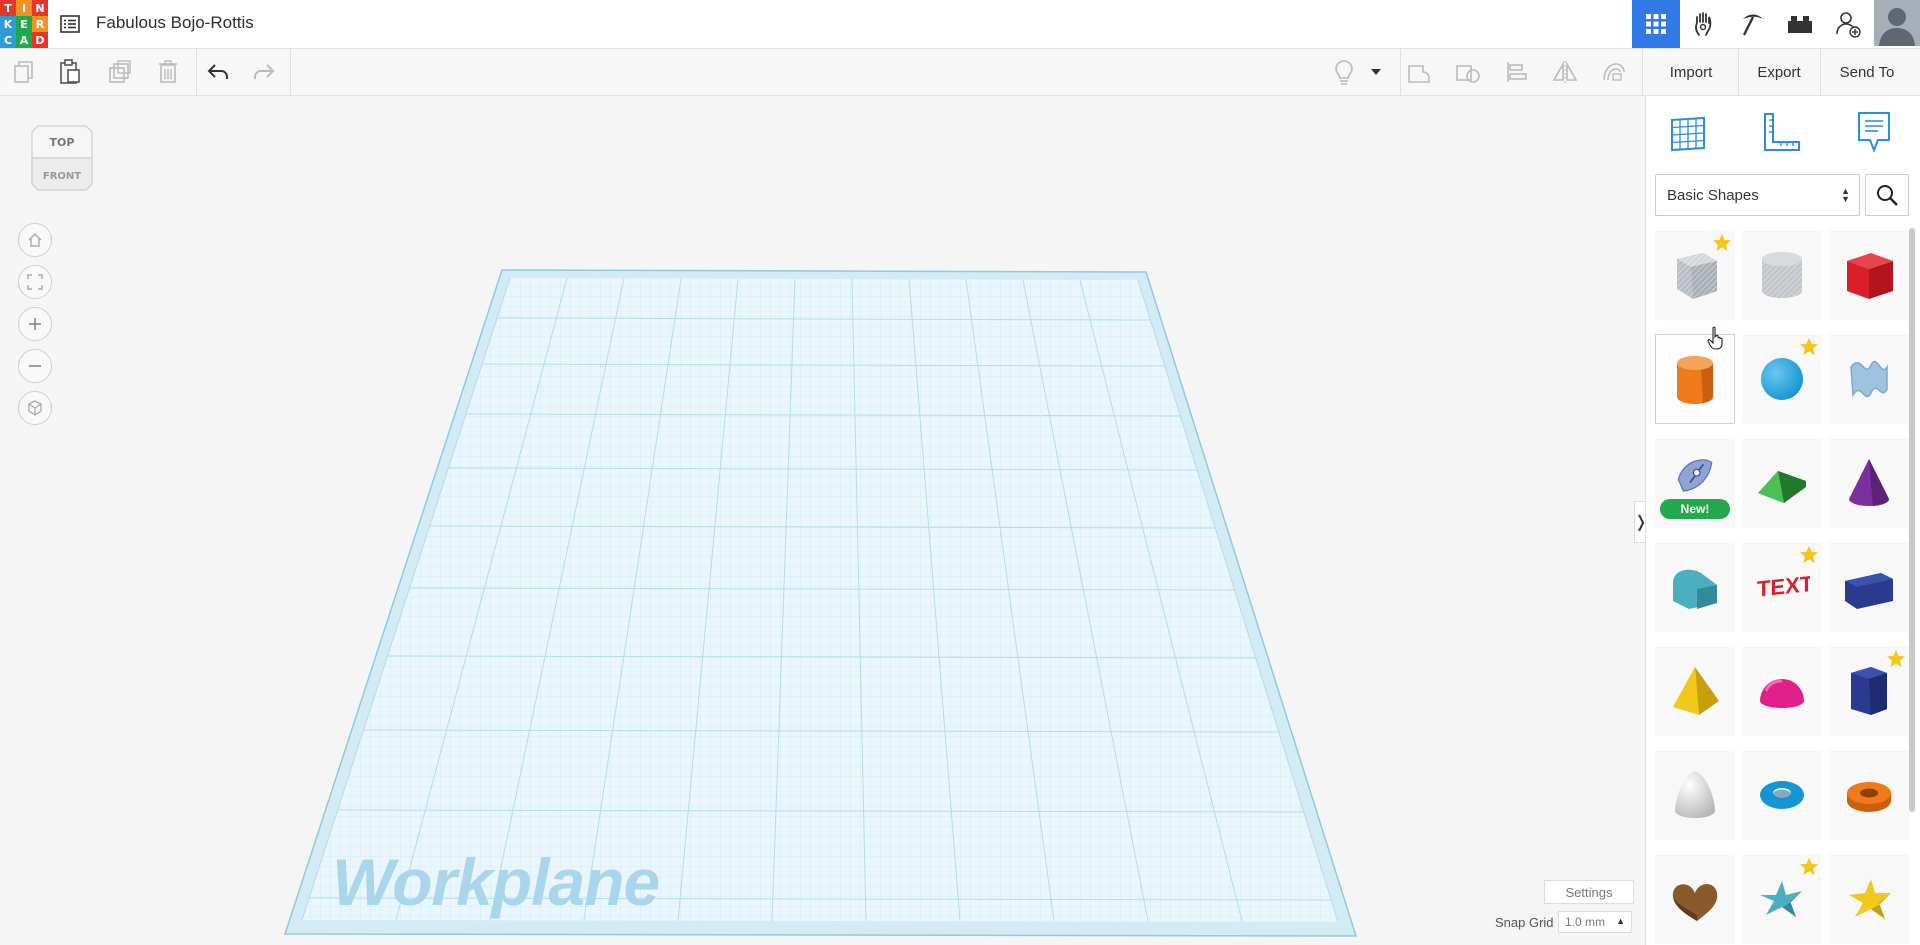 The height and width of the screenshot is (945, 1920). I want to click on shape-roof, so click(1782, 483).